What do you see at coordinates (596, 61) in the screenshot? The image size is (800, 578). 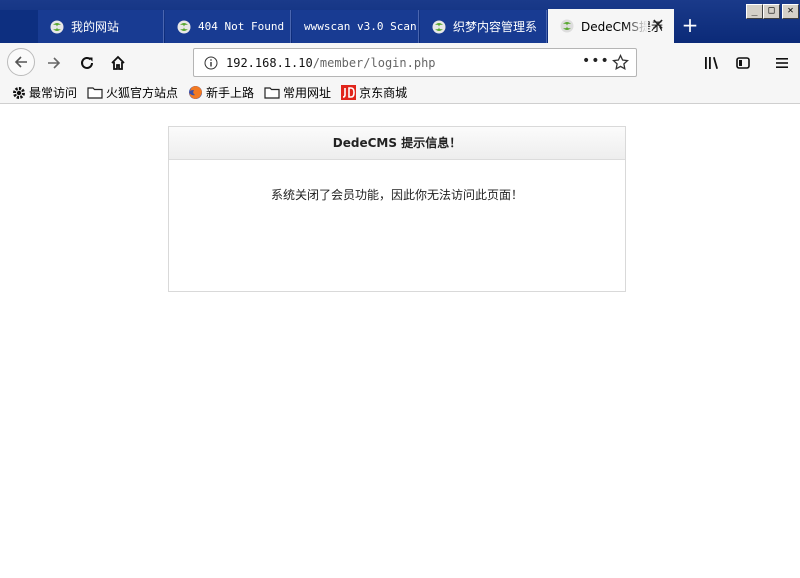 I see `page-actions-button: •••` at bounding box center [596, 61].